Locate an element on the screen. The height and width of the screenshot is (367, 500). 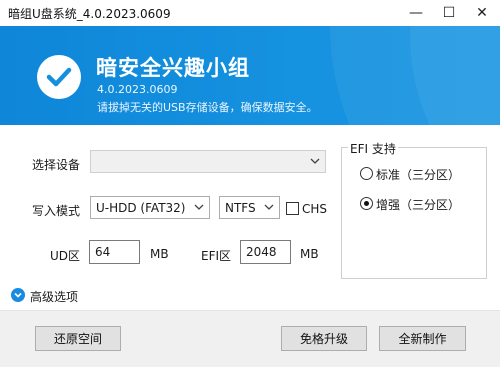
efi-unit: MB is located at coordinates (309, 254).